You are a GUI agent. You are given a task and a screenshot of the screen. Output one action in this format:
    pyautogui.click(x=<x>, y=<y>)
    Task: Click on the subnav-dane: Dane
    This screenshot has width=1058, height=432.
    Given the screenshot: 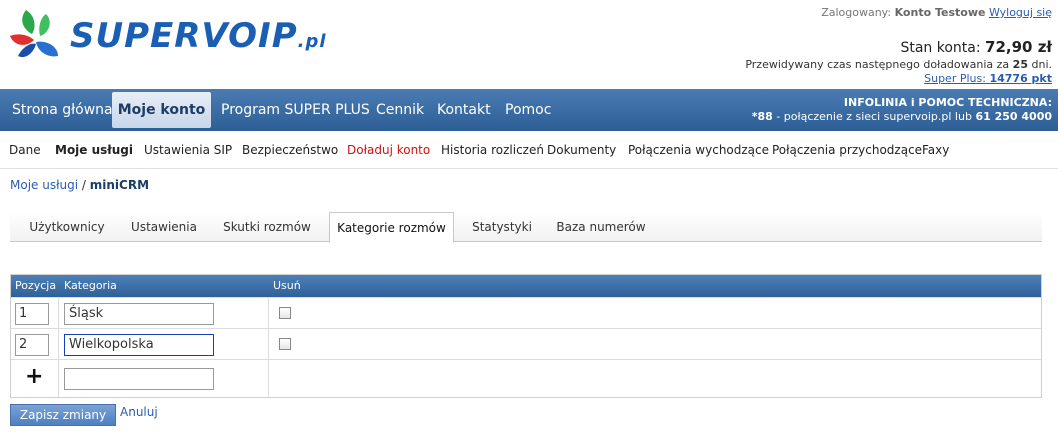 What is the action you would take?
    pyautogui.click(x=25, y=150)
    